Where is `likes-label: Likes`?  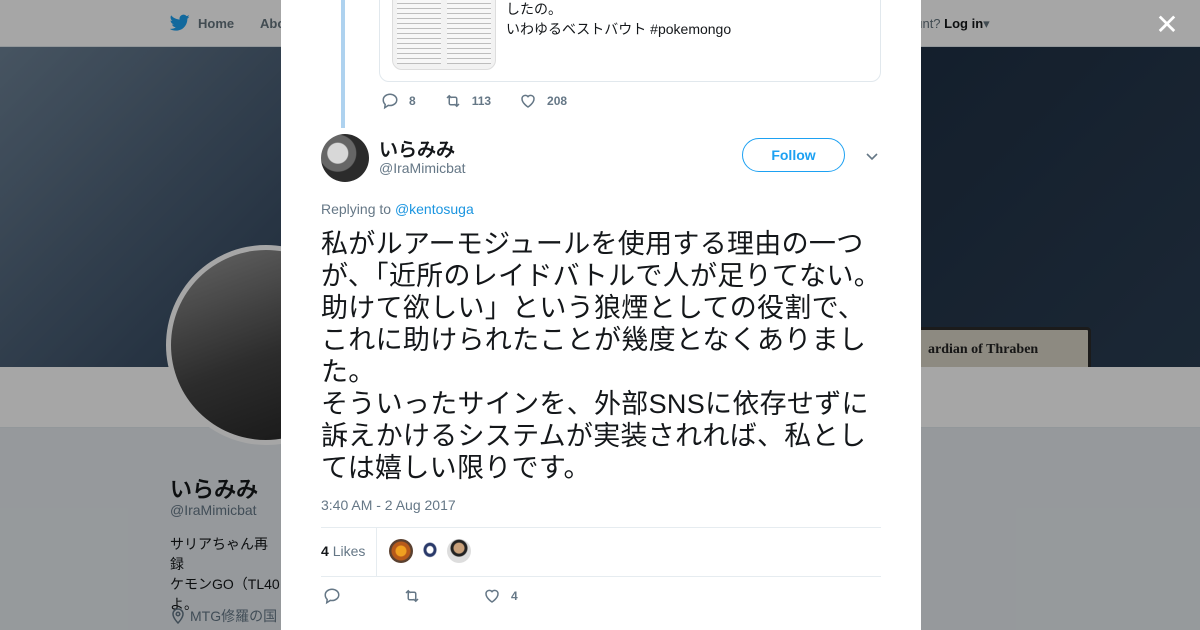
likes-label: Likes is located at coordinates (349, 551).